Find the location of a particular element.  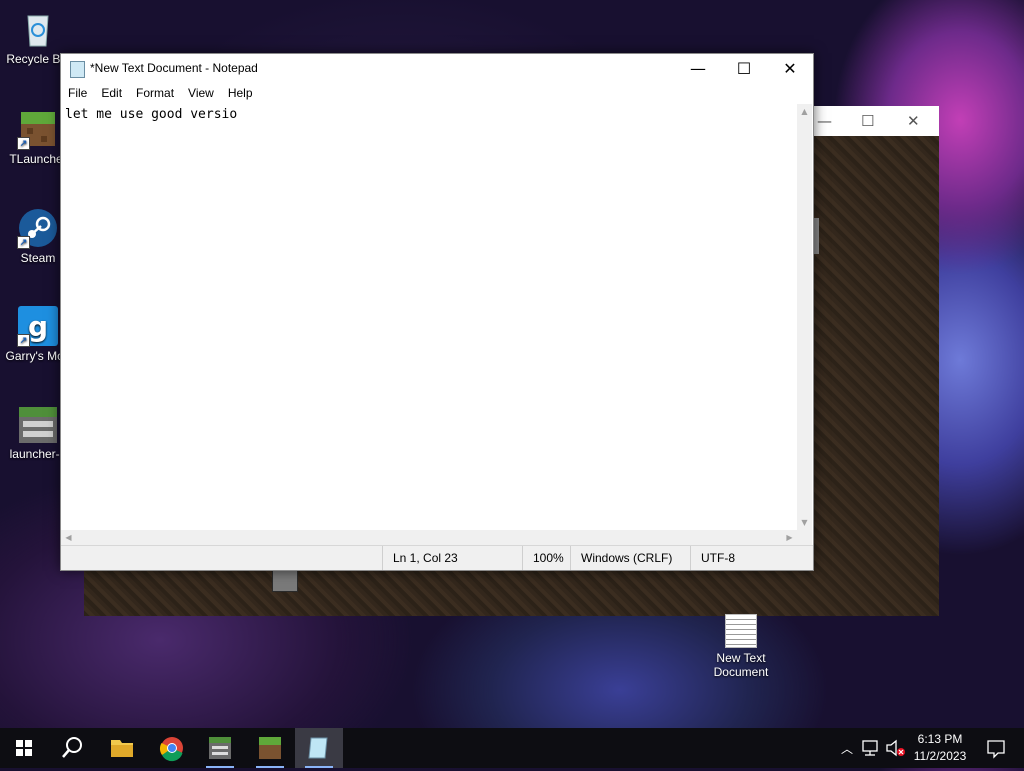

minecraft-icon is located at coordinates (270, 748).